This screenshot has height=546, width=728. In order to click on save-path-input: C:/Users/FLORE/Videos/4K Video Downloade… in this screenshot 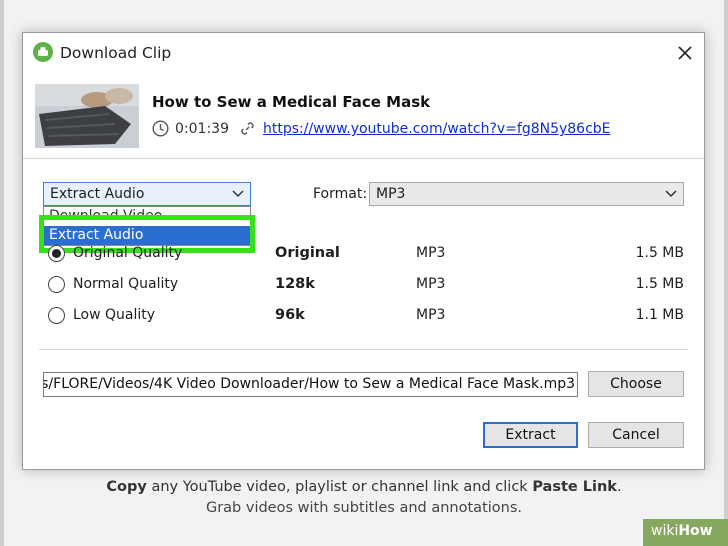, I will do `click(310, 384)`.